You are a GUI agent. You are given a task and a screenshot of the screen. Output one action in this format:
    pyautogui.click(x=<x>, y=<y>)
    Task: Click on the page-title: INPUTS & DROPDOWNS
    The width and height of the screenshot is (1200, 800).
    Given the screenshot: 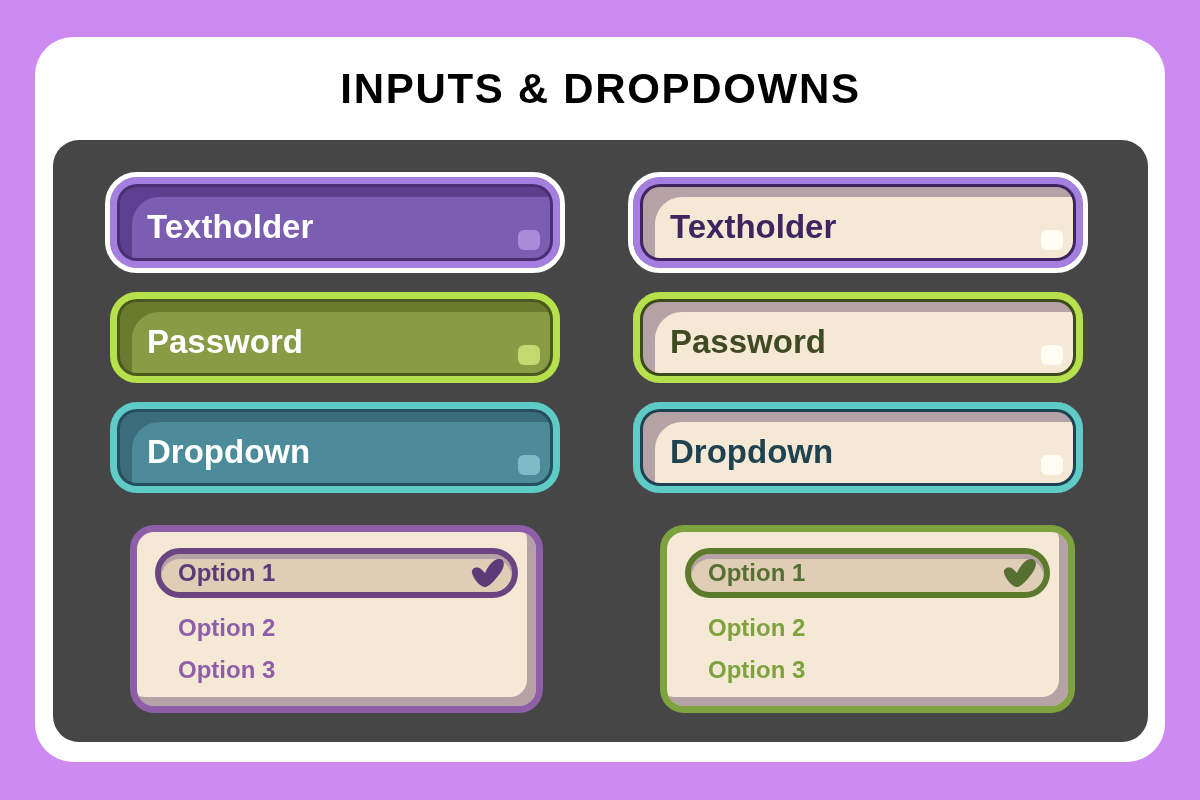 What is the action you would take?
    pyautogui.click(x=600, y=88)
    